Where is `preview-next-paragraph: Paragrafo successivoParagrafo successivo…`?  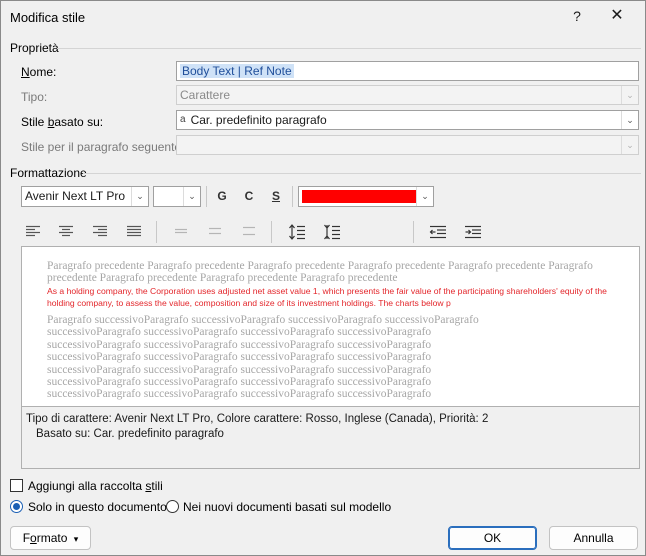
preview-next-paragraph: Paragrafo successivoParagrafo successivo… is located at coordinates (327, 357).